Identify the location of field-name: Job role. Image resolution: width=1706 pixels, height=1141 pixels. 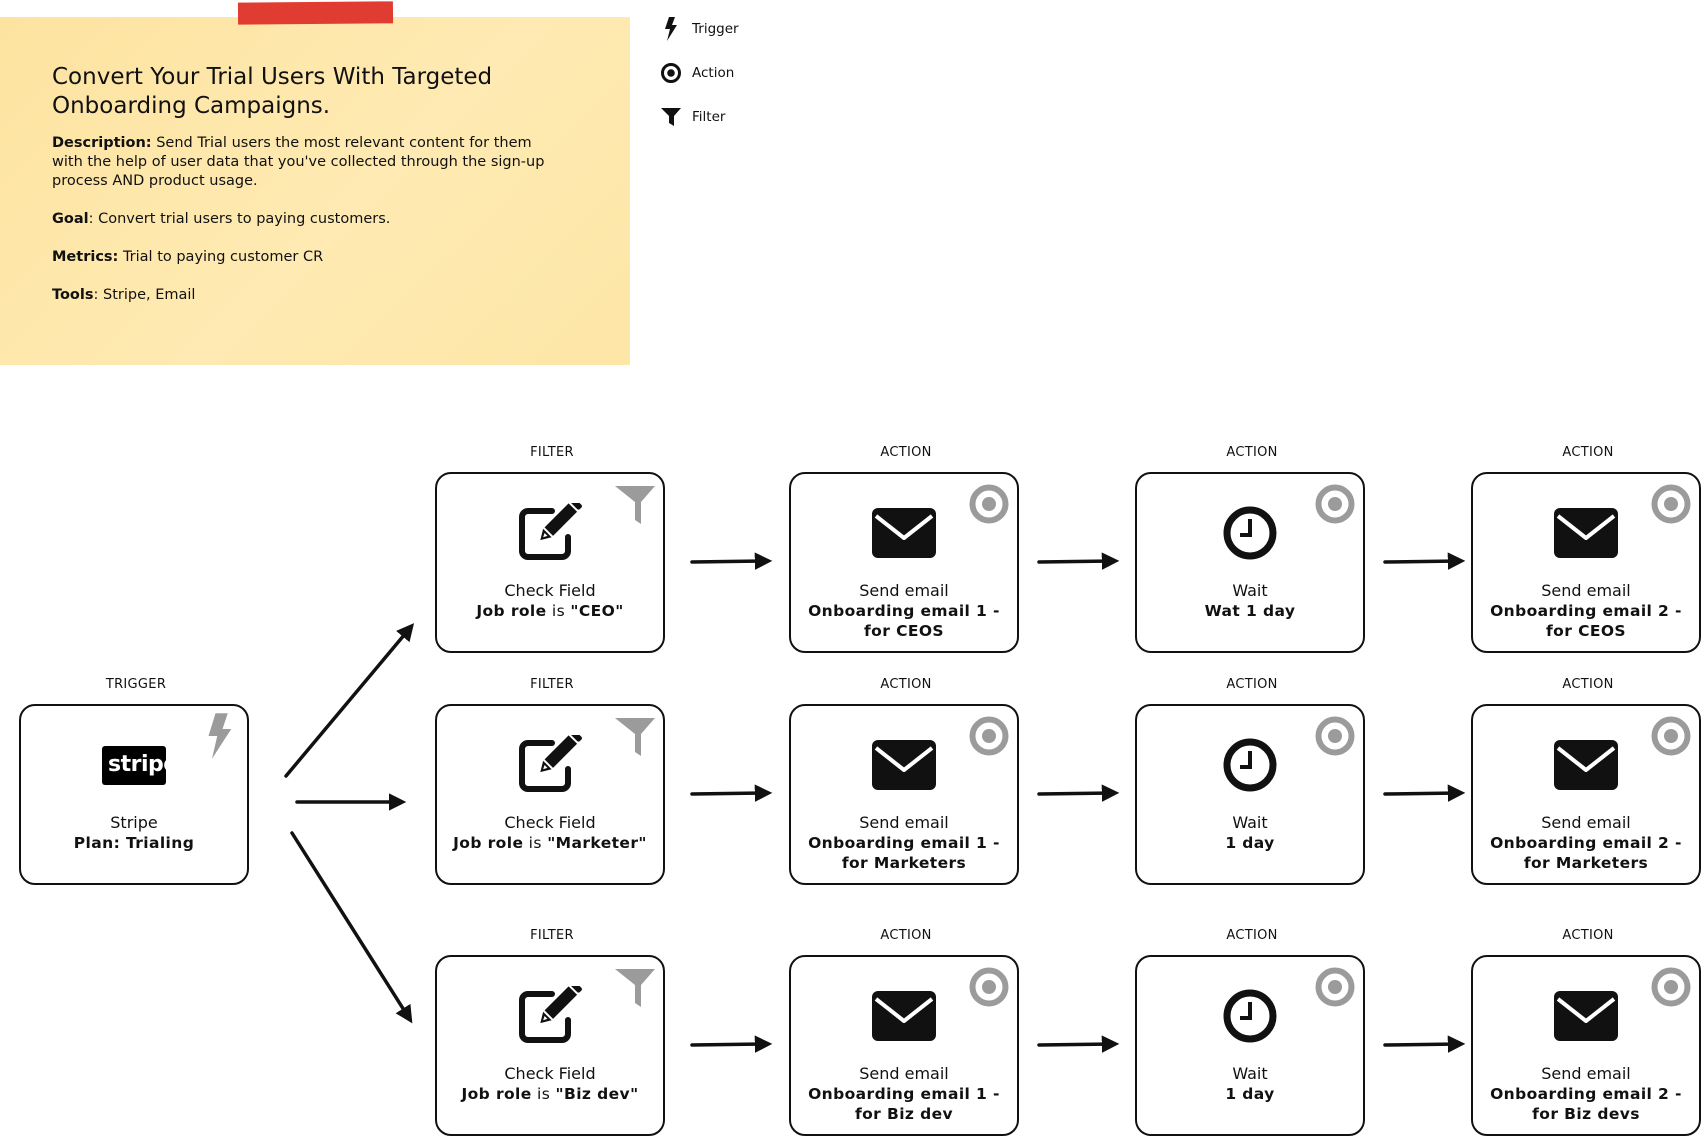
(488, 843).